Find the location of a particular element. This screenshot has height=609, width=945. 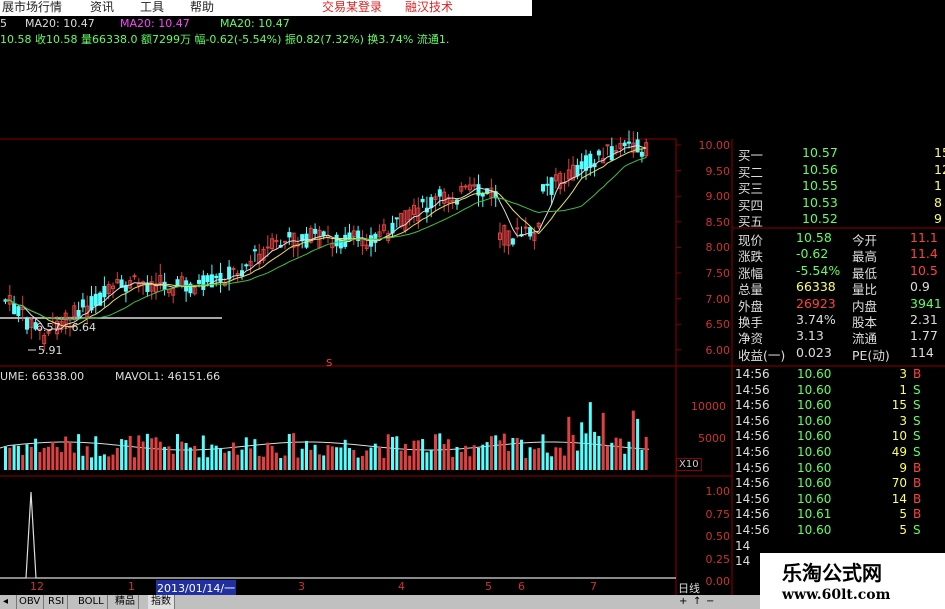

stat-value: 66338 is located at coordinates (816, 287).